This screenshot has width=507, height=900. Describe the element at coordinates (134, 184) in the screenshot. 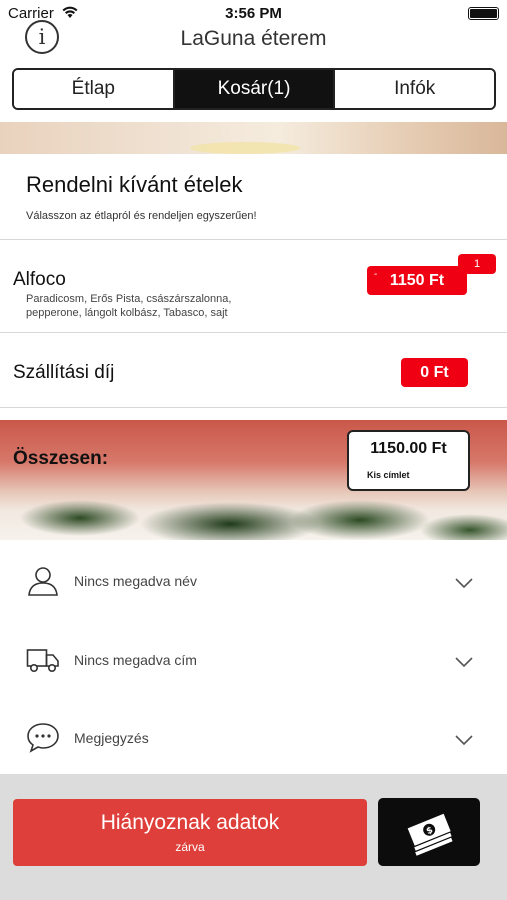

I see `order-title: Rendelni kívánt ételek` at that location.